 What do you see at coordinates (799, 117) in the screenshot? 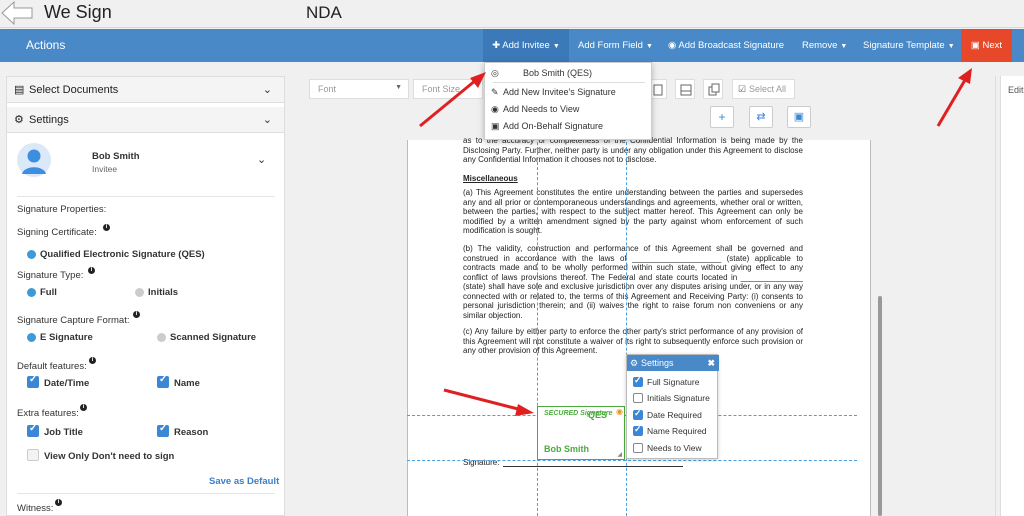
I see `save-disk-icon: ▣` at bounding box center [799, 117].